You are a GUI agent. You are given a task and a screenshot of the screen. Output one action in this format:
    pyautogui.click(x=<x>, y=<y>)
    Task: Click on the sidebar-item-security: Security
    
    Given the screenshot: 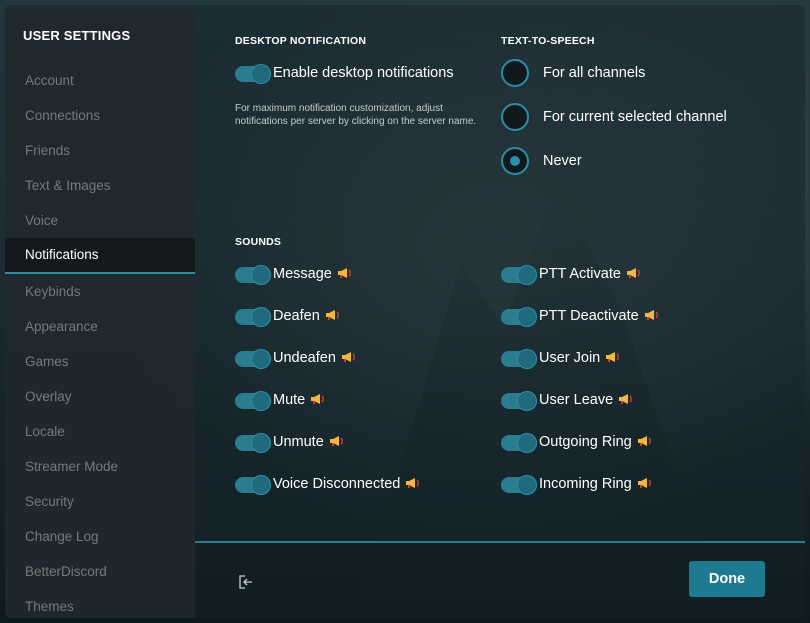 What is the action you would take?
    pyautogui.click(x=100, y=501)
    